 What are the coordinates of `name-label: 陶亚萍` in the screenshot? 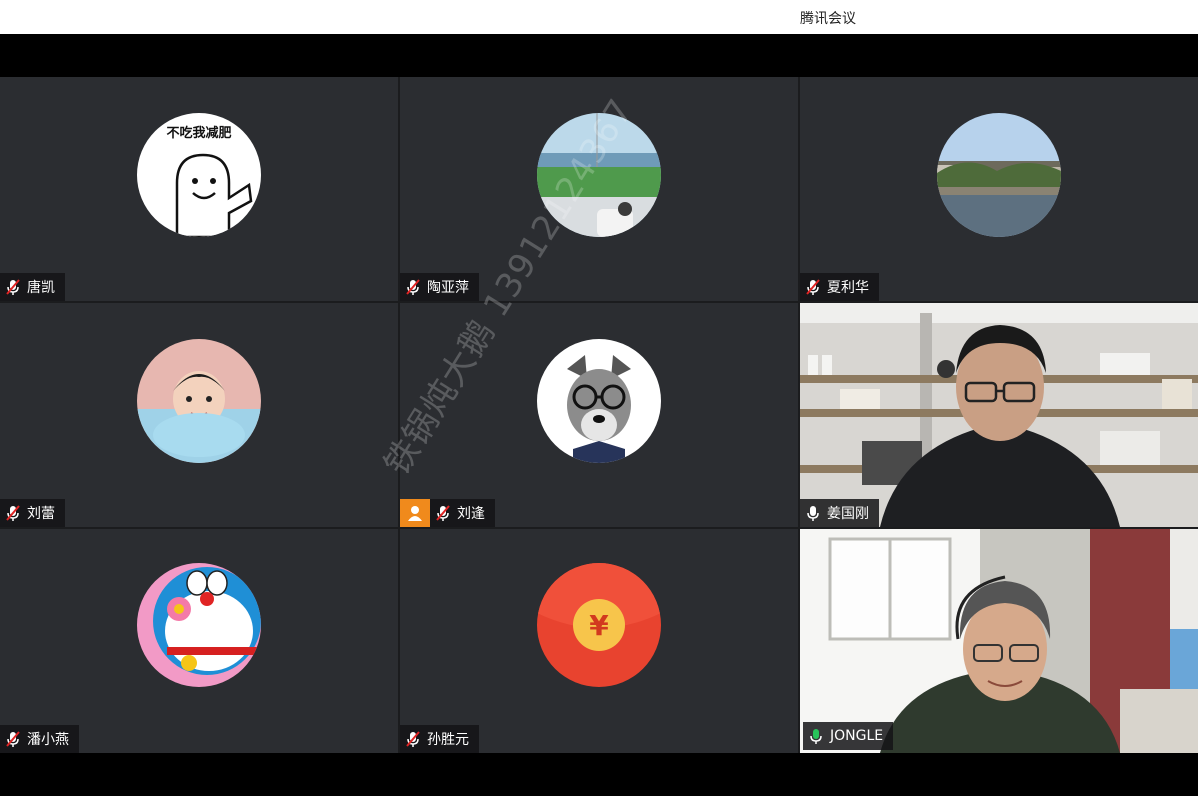 It's located at (439, 287).